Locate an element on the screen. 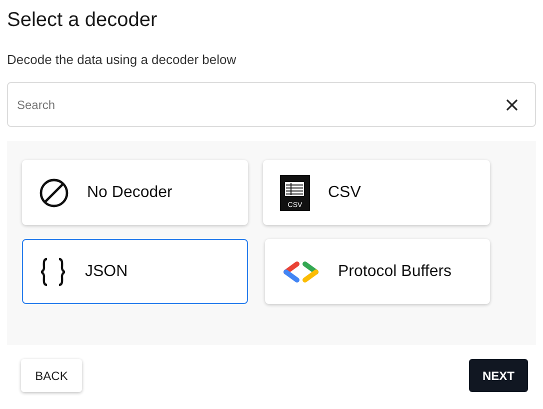 The height and width of the screenshot is (409, 543). decoder-card: Protocol Buffers is located at coordinates (377, 271).